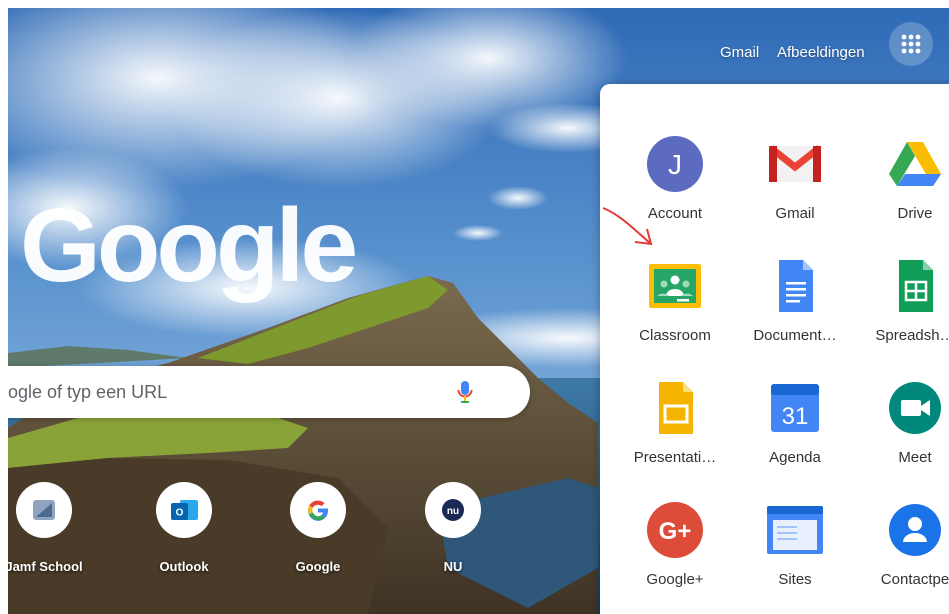  Describe the element at coordinates (914, 579) in the screenshot. I see `app-label: Contactpe` at that location.